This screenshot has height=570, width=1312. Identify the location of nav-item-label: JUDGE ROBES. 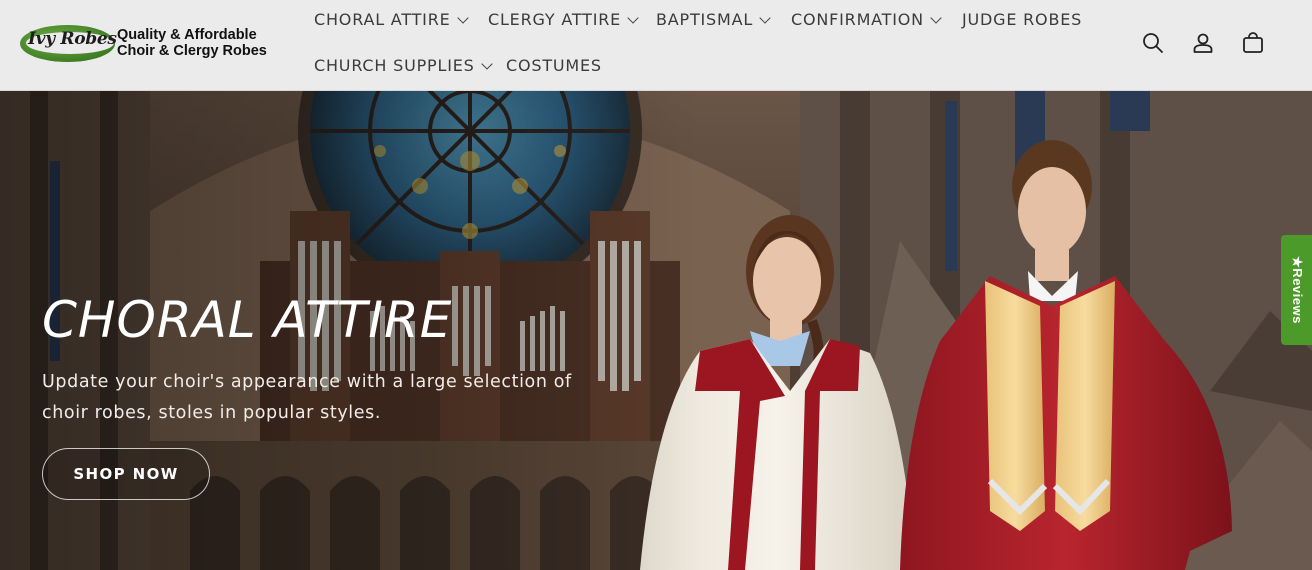
(1022, 19).